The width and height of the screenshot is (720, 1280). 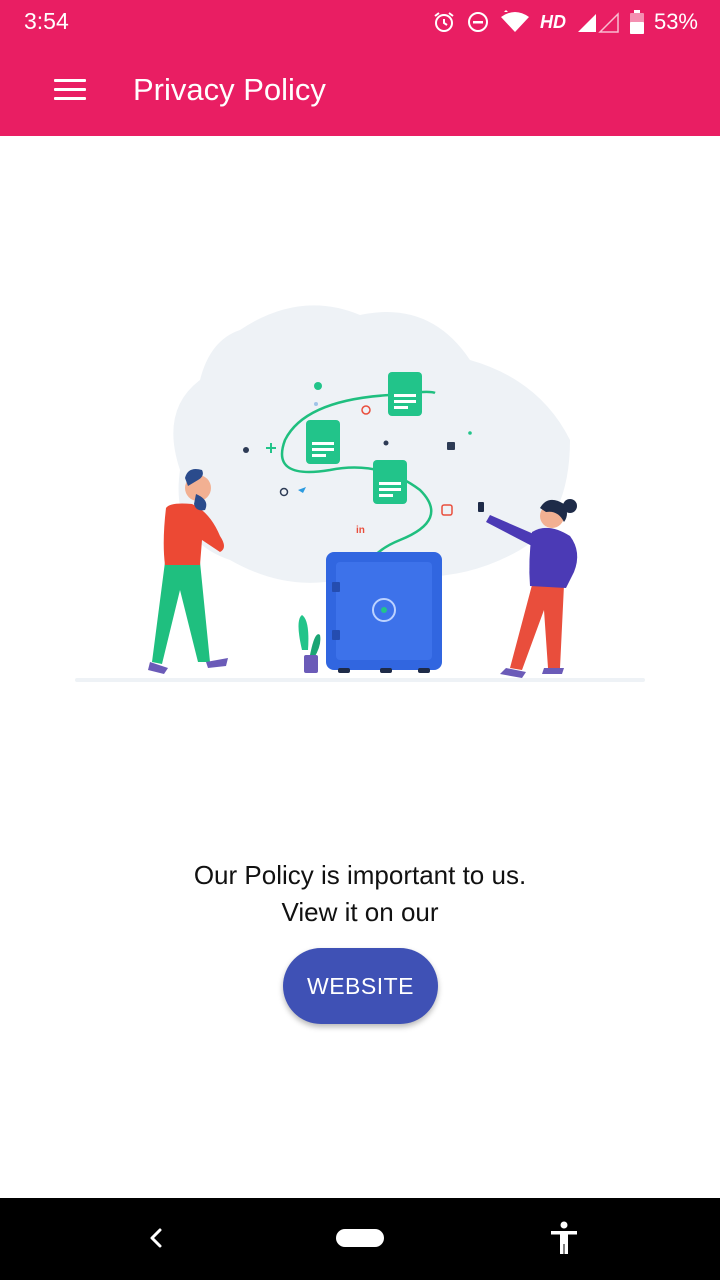 What do you see at coordinates (309, 644) in the screenshot?
I see `plant-icon` at bounding box center [309, 644].